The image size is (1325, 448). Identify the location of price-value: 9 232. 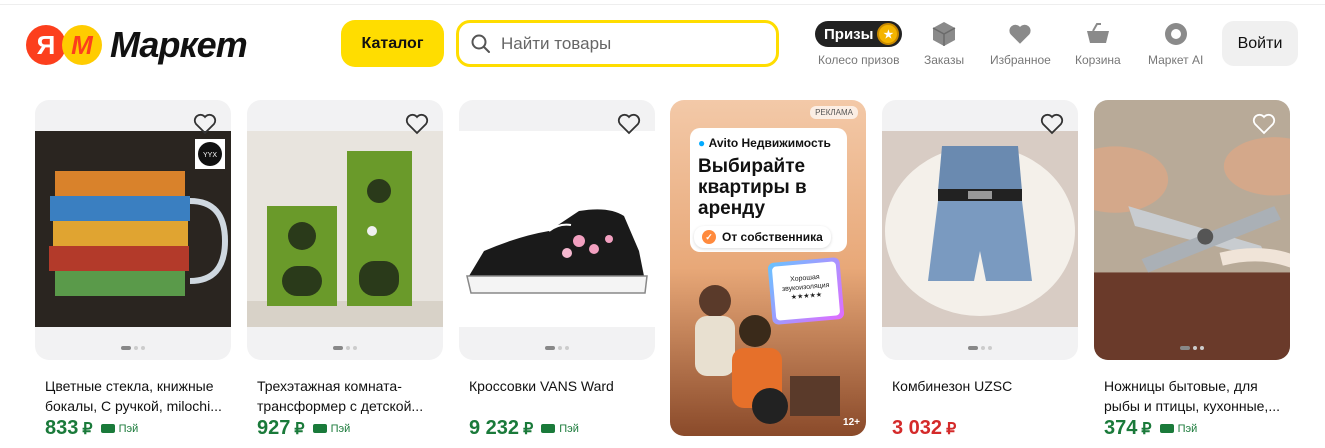
(494, 428).